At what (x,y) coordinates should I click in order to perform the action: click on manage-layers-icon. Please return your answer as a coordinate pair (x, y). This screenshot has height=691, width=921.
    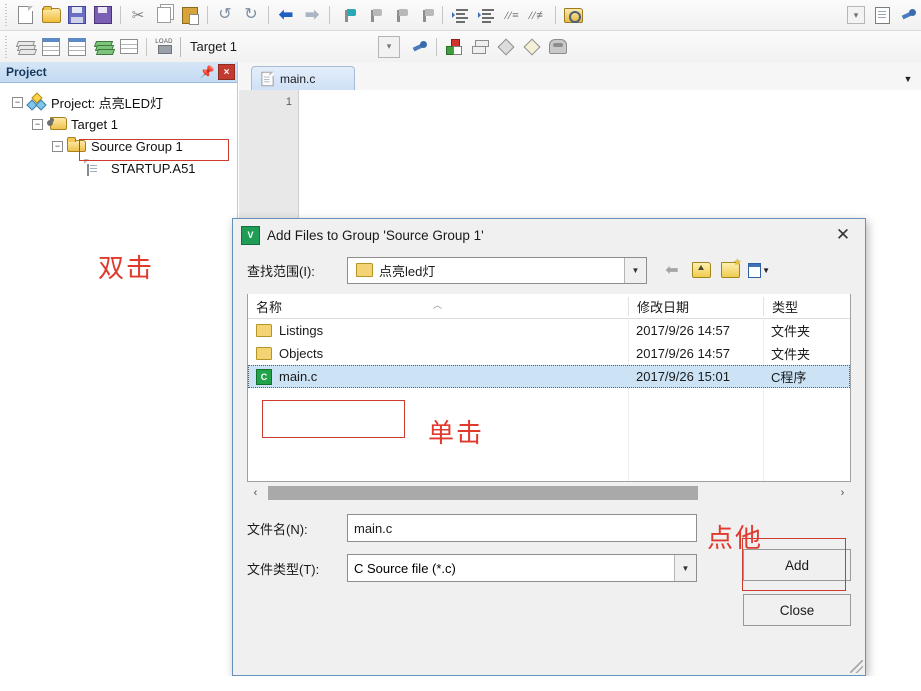
    Looking at the image, I should click on (480, 47).